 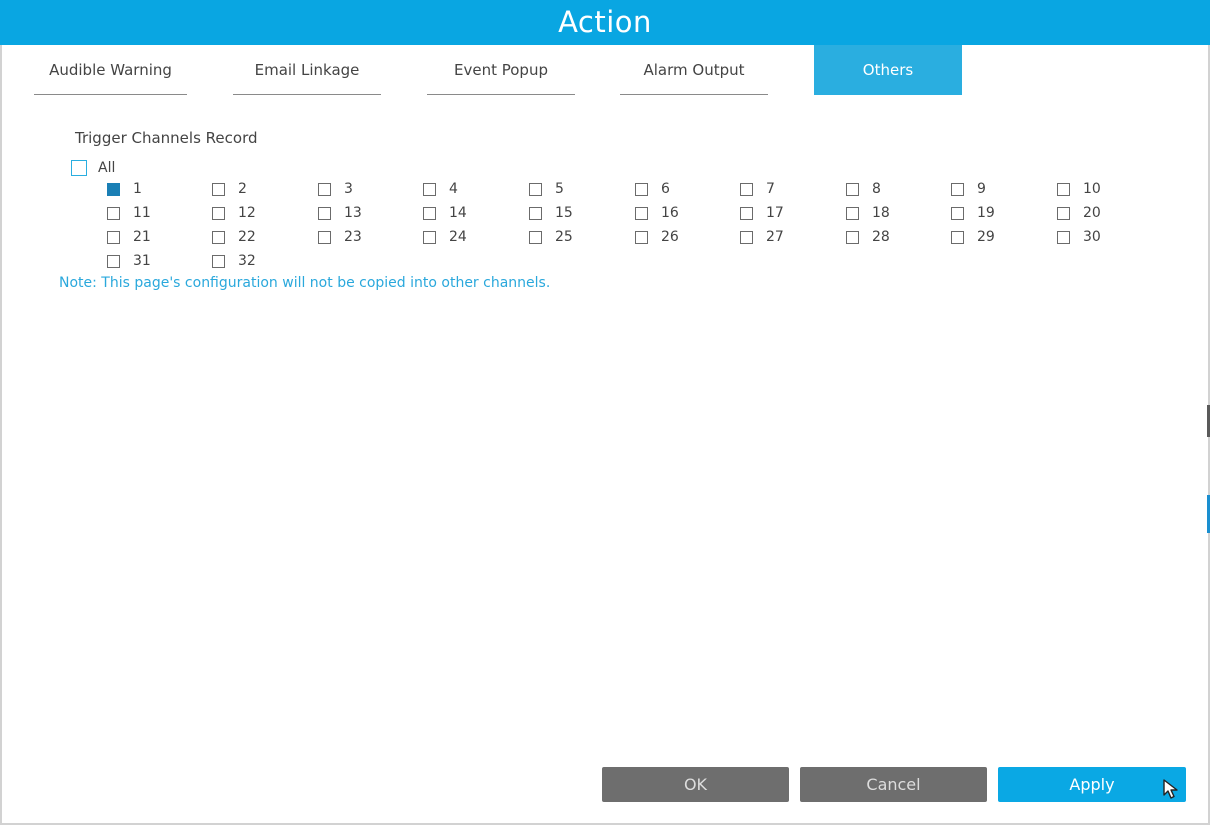 I want to click on channel-30-label: 30, so click(x=1092, y=237).